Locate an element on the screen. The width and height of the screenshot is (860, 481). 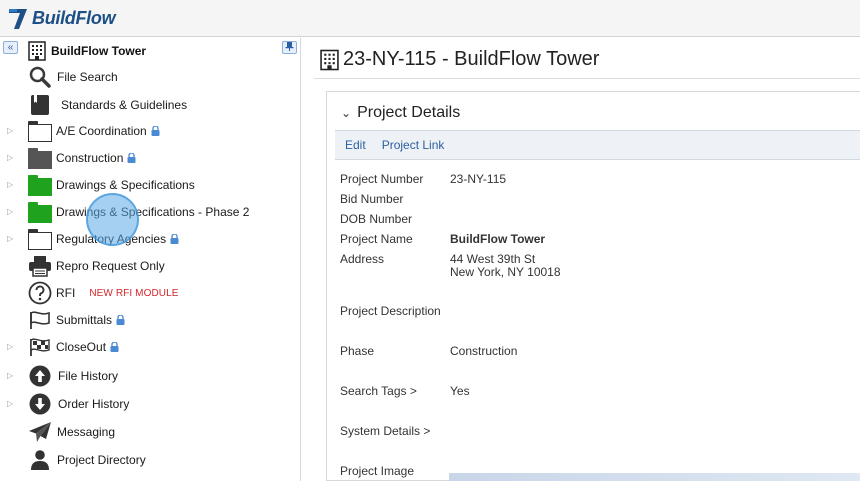
person-icon is located at coordinates (40, 460).